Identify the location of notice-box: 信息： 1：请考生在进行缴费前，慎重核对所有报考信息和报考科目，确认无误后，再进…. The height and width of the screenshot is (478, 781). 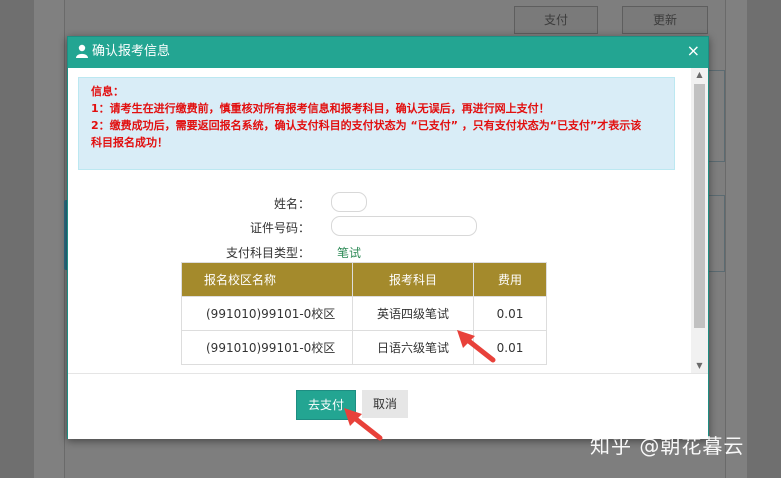
(376, 123).